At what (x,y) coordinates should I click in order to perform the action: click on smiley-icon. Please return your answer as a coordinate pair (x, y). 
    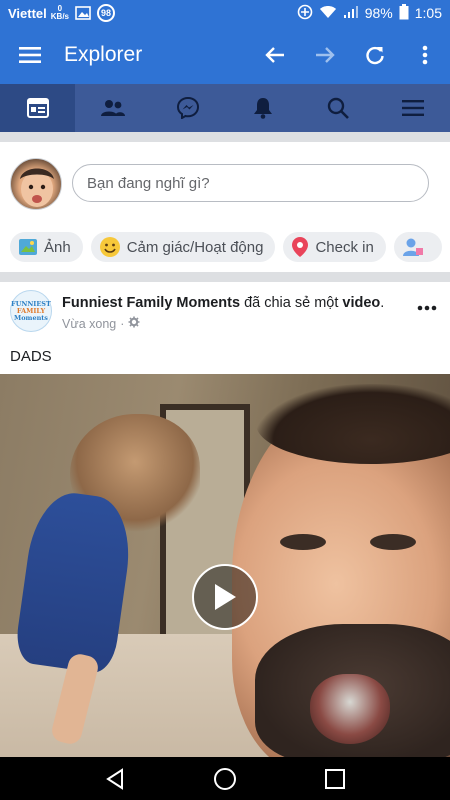
    Looking at the image, I should click on (110, 247).